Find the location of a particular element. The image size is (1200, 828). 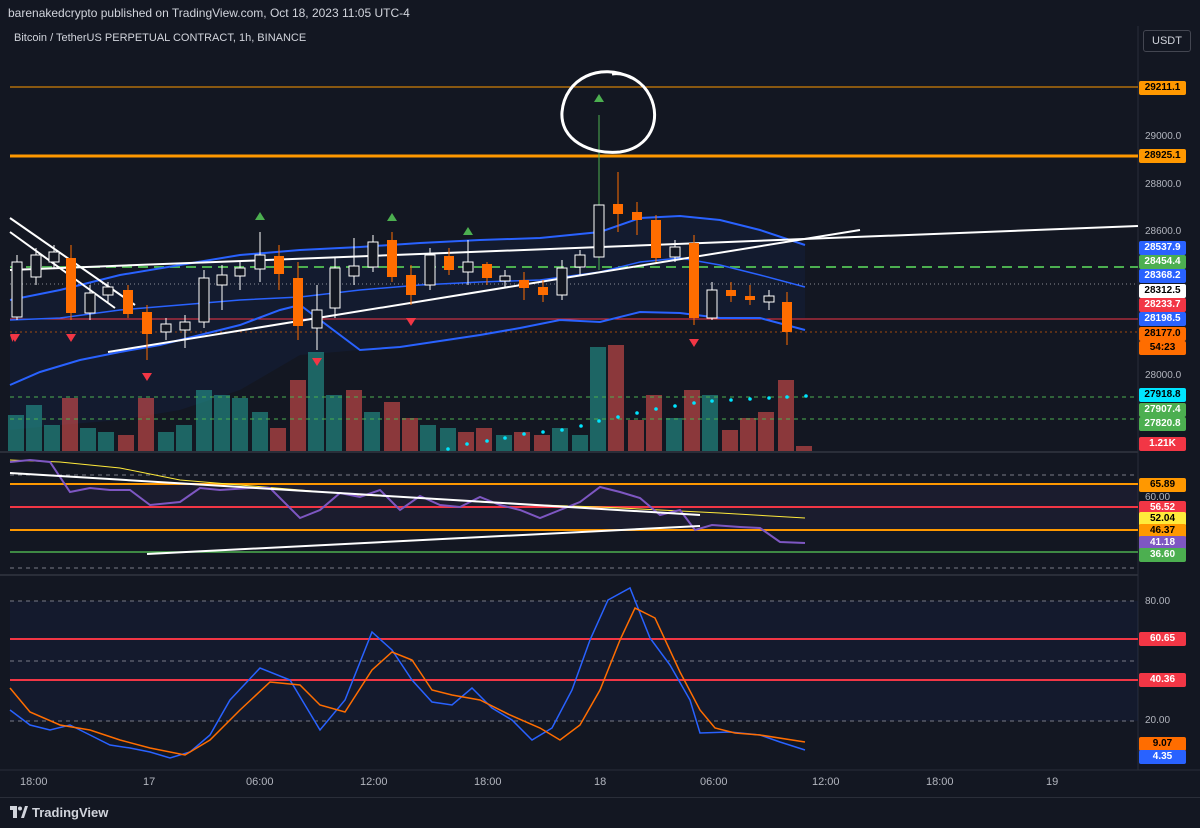

price-tick: 28600.0 is located at coordinates (1163, 231).